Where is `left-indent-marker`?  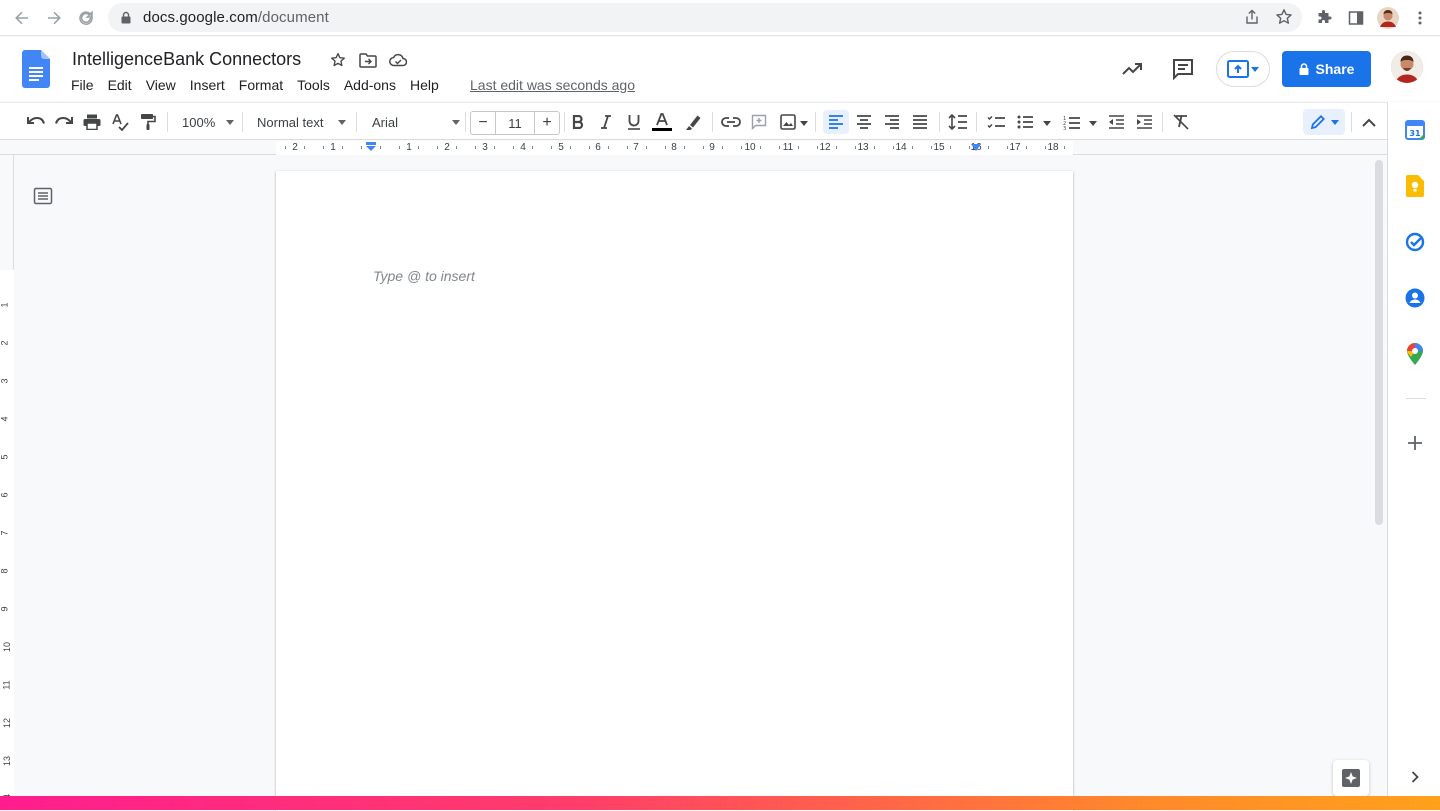
left-indent-marker is located at coordinates (371, 147).